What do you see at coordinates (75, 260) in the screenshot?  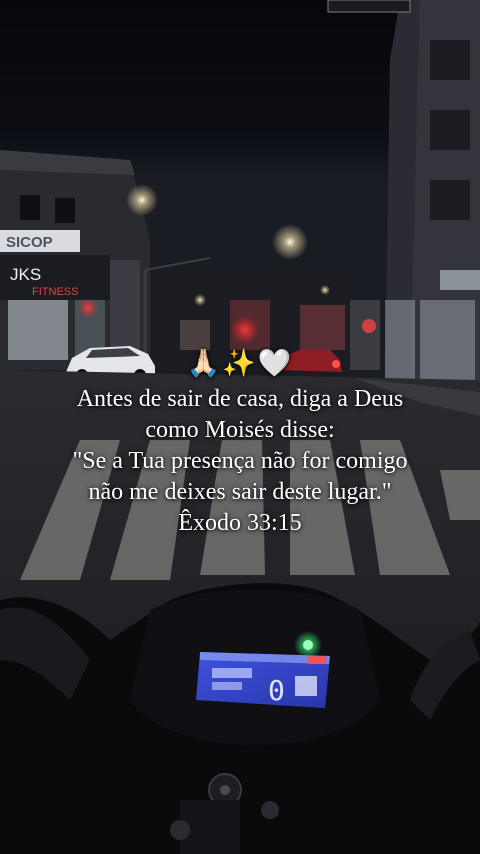 I see `left-building: SICOP JKS FITNESS` at bounding box center [75, 260].